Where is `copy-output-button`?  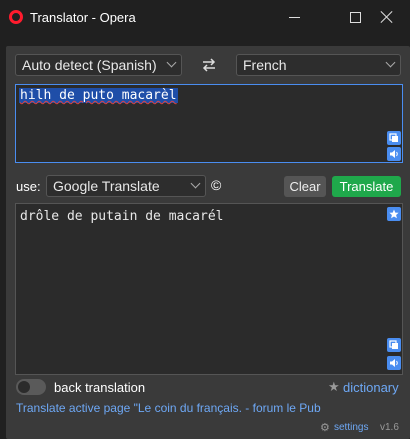 copy-output-button is located at coordinates (394, 345).